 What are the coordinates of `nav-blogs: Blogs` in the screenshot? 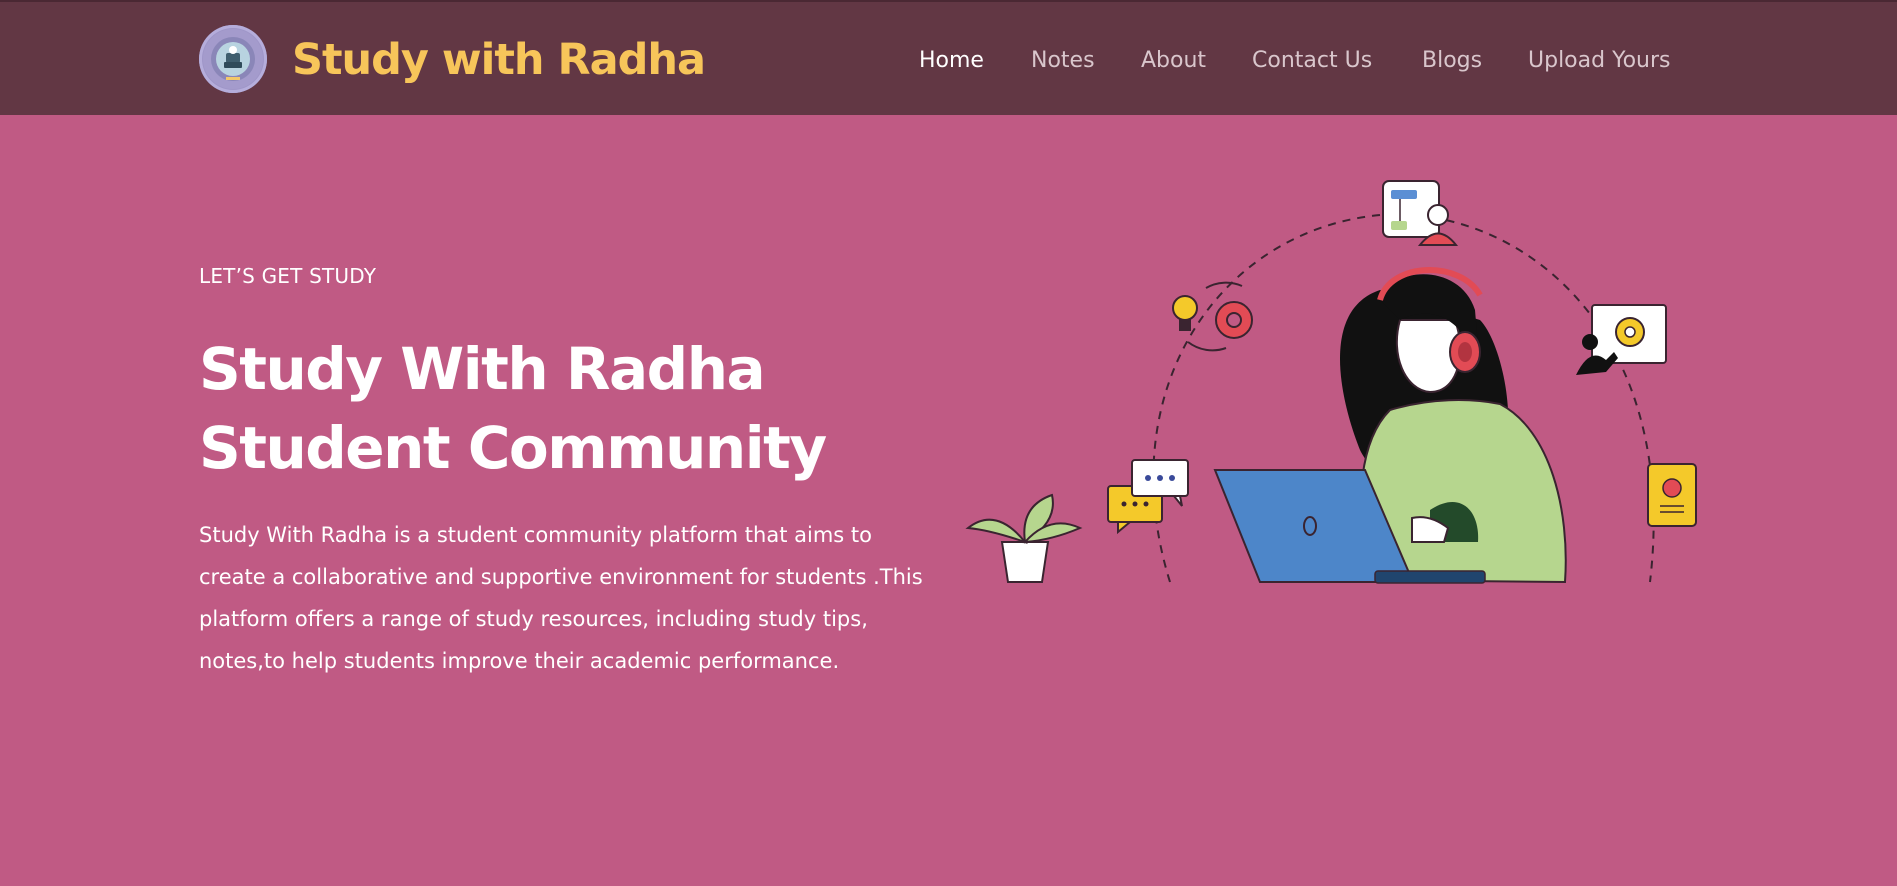 It's located at (1452, 61).